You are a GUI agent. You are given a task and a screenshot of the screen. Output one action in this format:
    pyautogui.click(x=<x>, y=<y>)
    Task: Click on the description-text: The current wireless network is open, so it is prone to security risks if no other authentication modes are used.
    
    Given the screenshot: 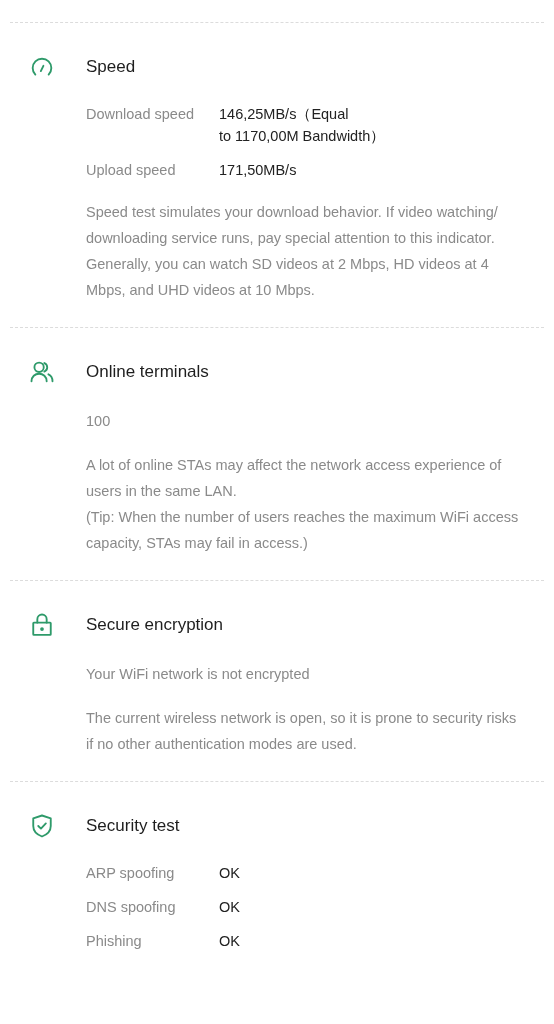 What is the action you would take?
    pyautogui.click(x=302, y=731)
    